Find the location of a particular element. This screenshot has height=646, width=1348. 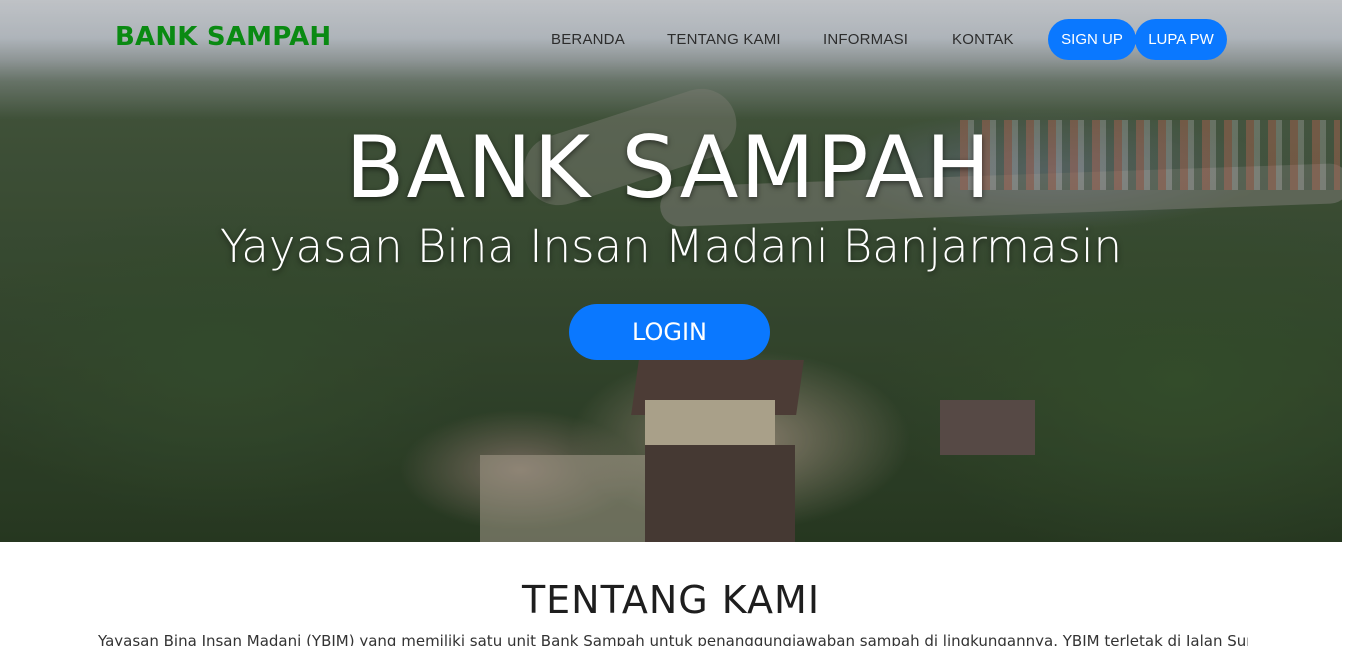

about-section-title: TENTANG KAMI is located at coordinates (671, 600).